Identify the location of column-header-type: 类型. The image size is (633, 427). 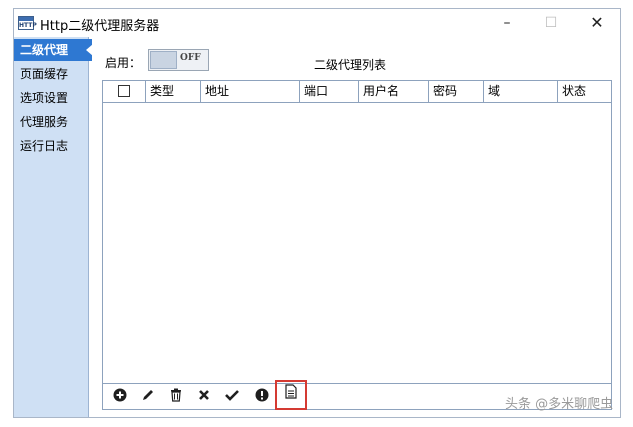
(173, 91).